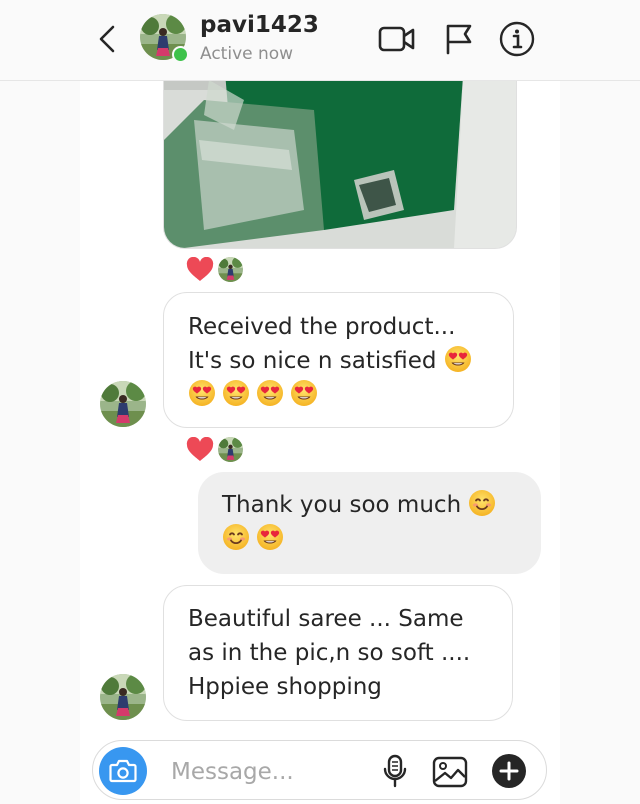 This screenshot has width=640, height=804. I want to click on message-line: Thank you soo much, so click(369, 505).